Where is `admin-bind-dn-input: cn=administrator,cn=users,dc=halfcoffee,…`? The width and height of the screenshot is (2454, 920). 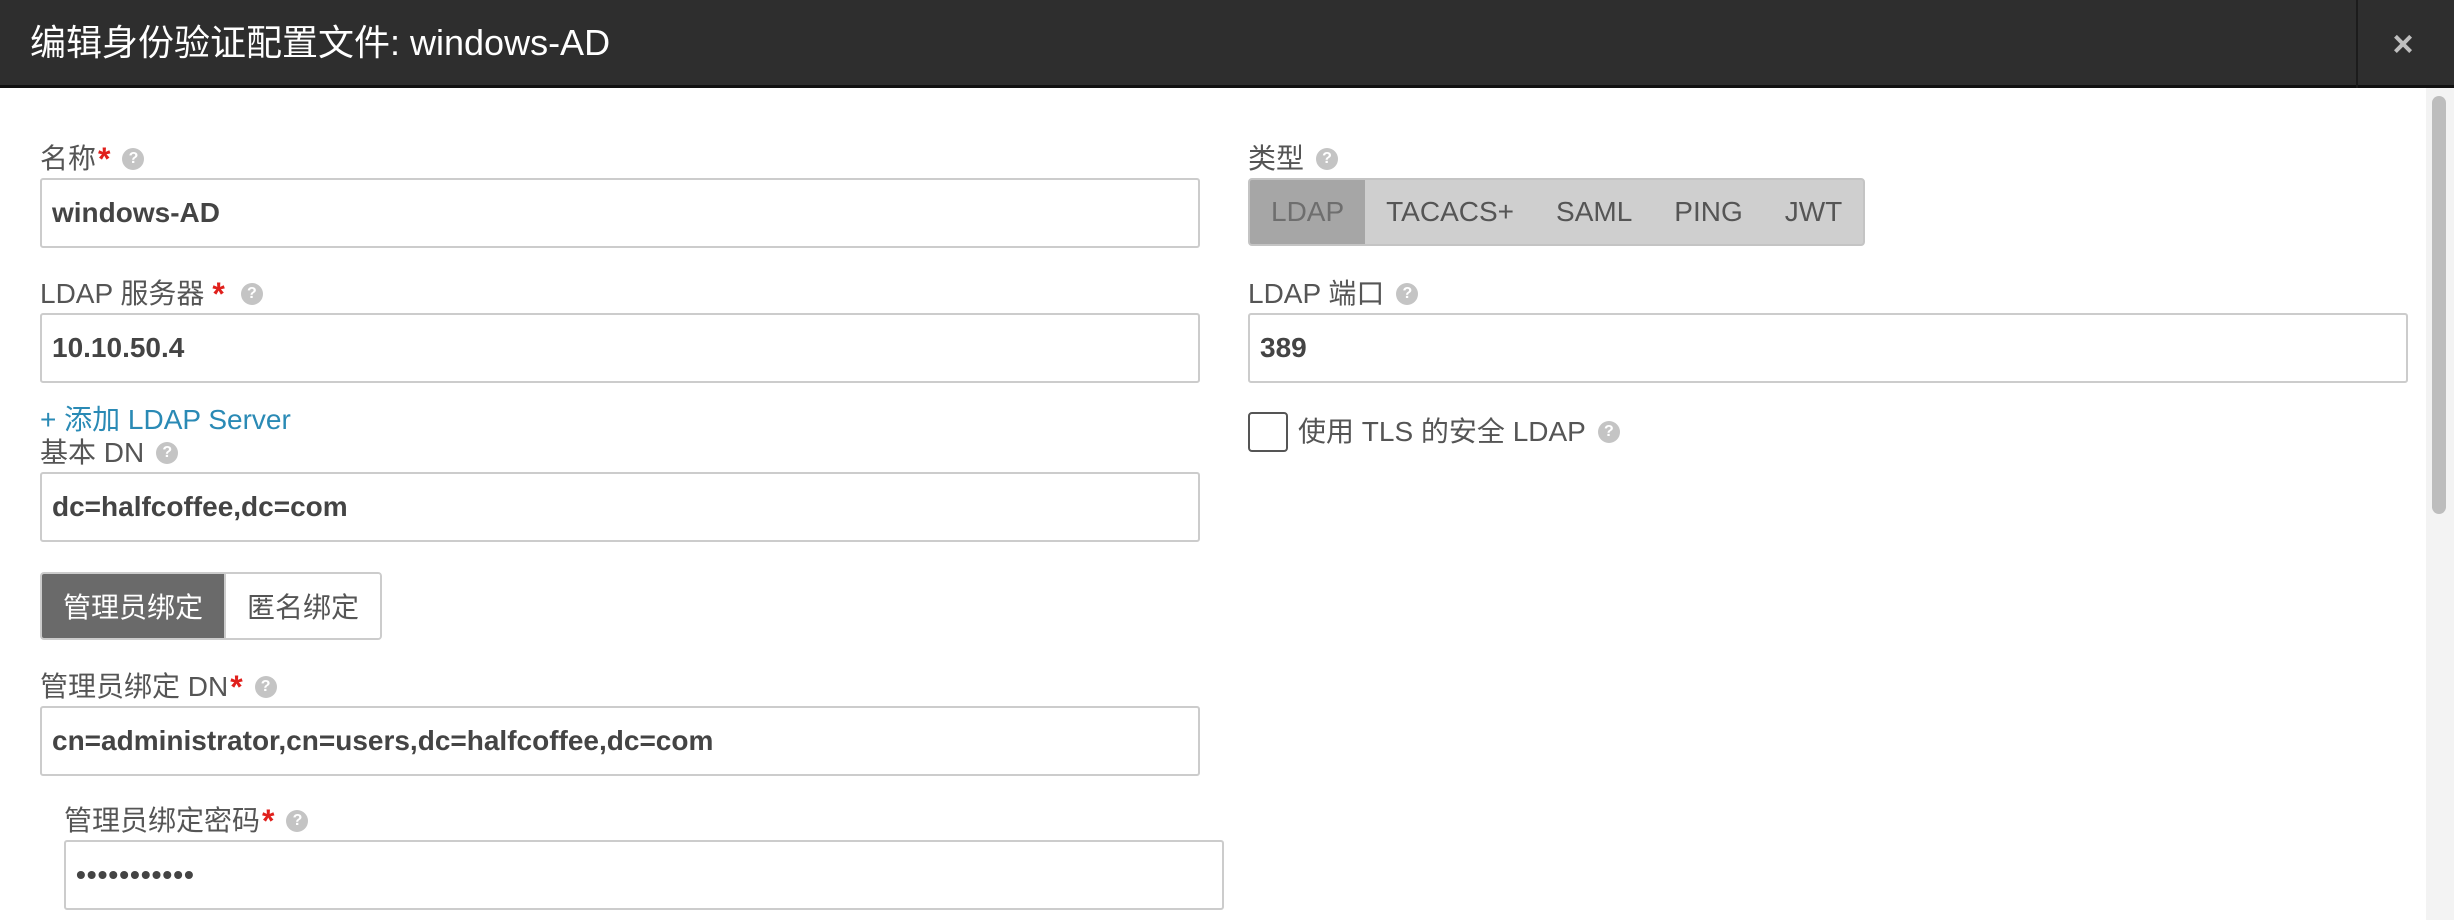
admin-bind-dn-input: cn=administrator,cn=users,dc=halfcoffee,… is located at coordinates (620, 741).